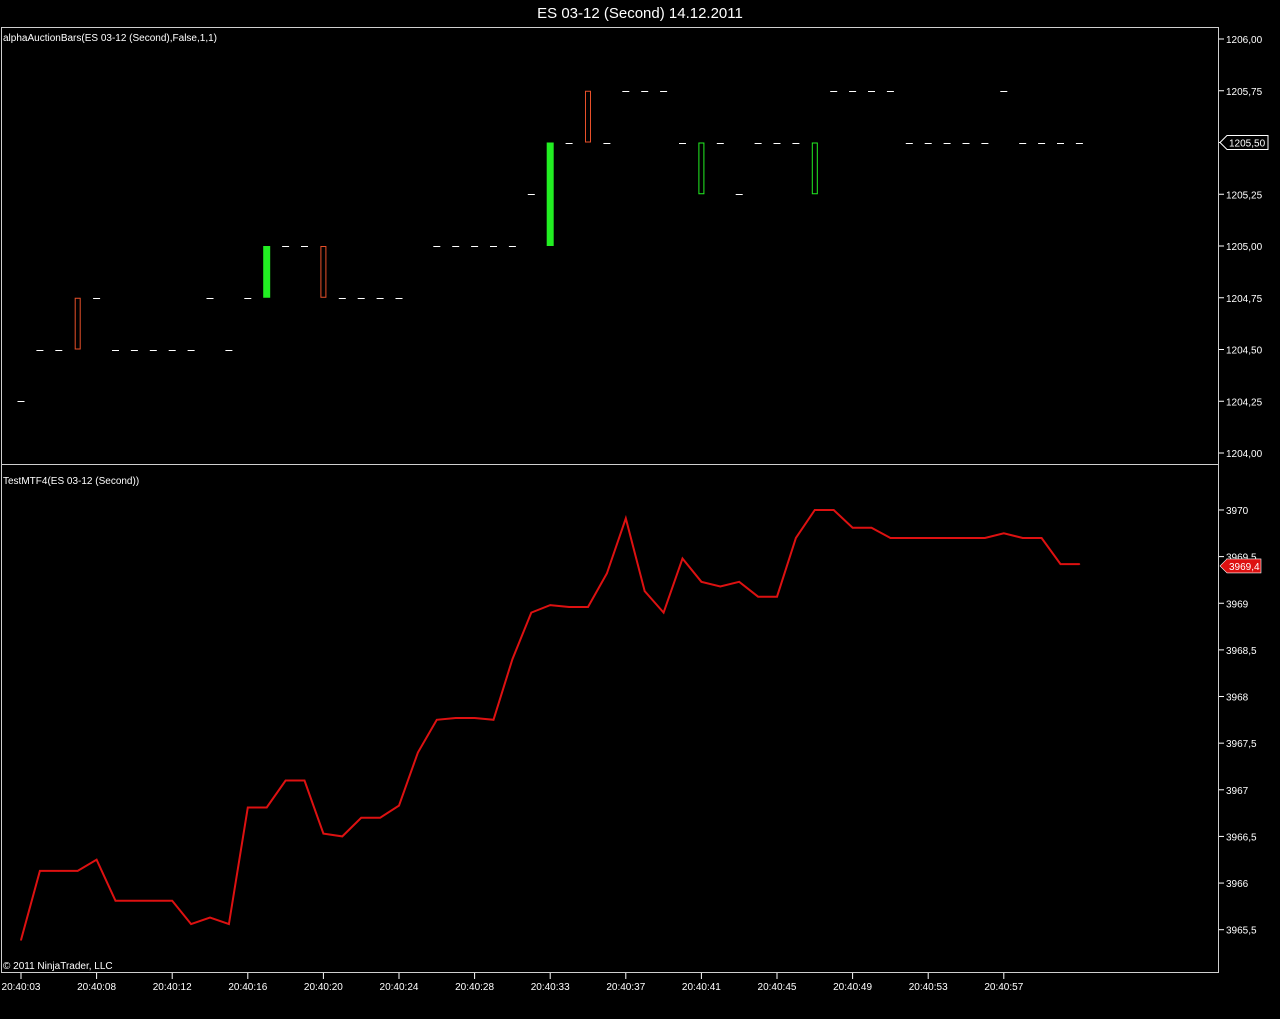 The height and width of the screenshot is (1019, 1280). Describe the element at coordinates (701, 987) in the screenshot. I see `time-axis-label: 20:40:41` at that location.